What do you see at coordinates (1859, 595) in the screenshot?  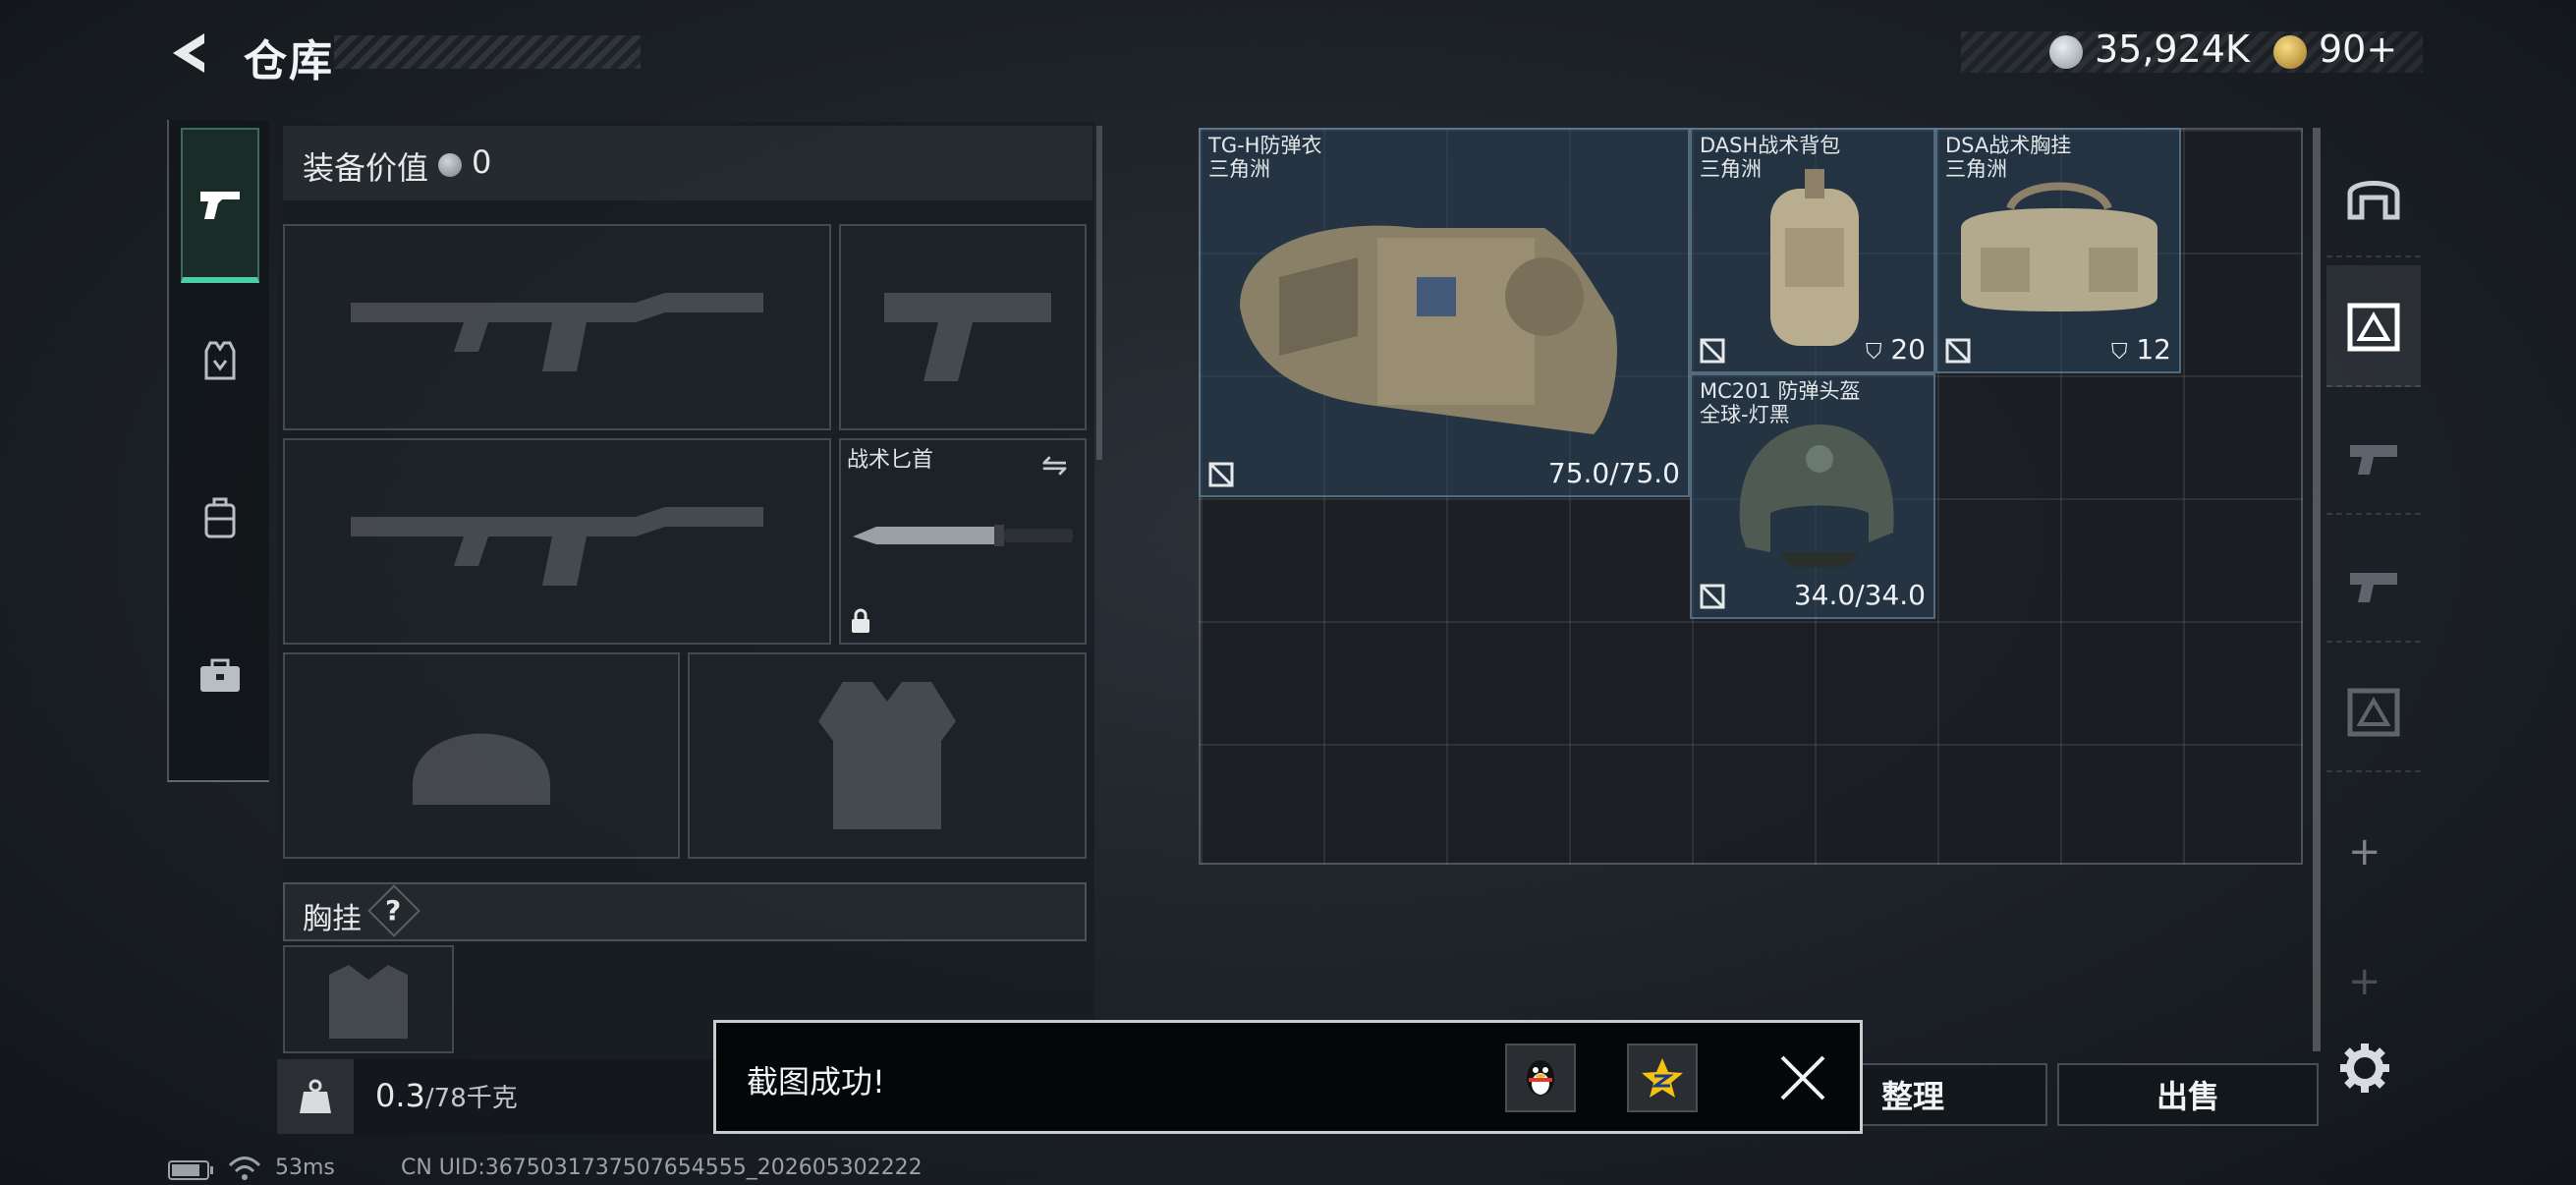 I see `item-durability: 34.0/34.0` at bounding box center [1859, 595].